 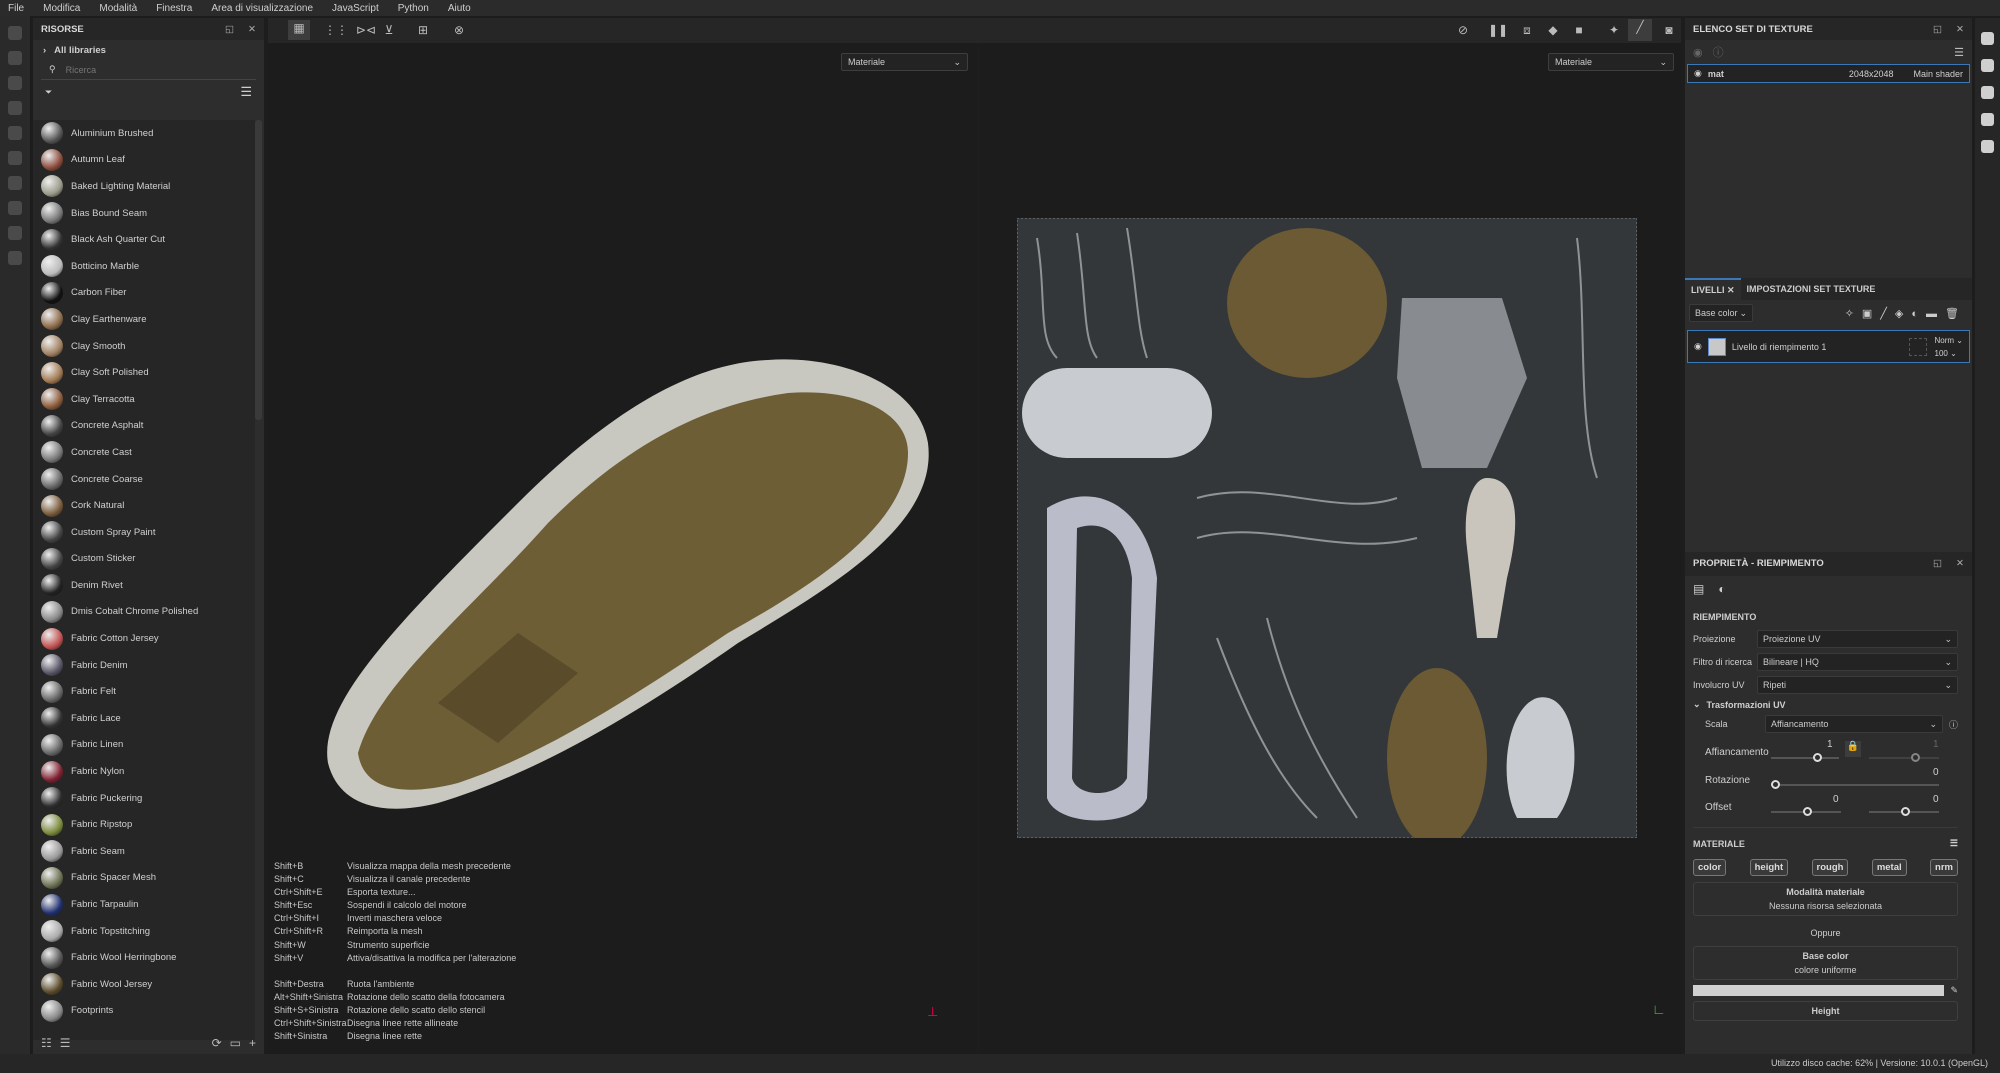 What do you see at coordinates (144, 346) in the screenshot?
I see `list-item: Clay Smooth` at bounding box center [144, 346].